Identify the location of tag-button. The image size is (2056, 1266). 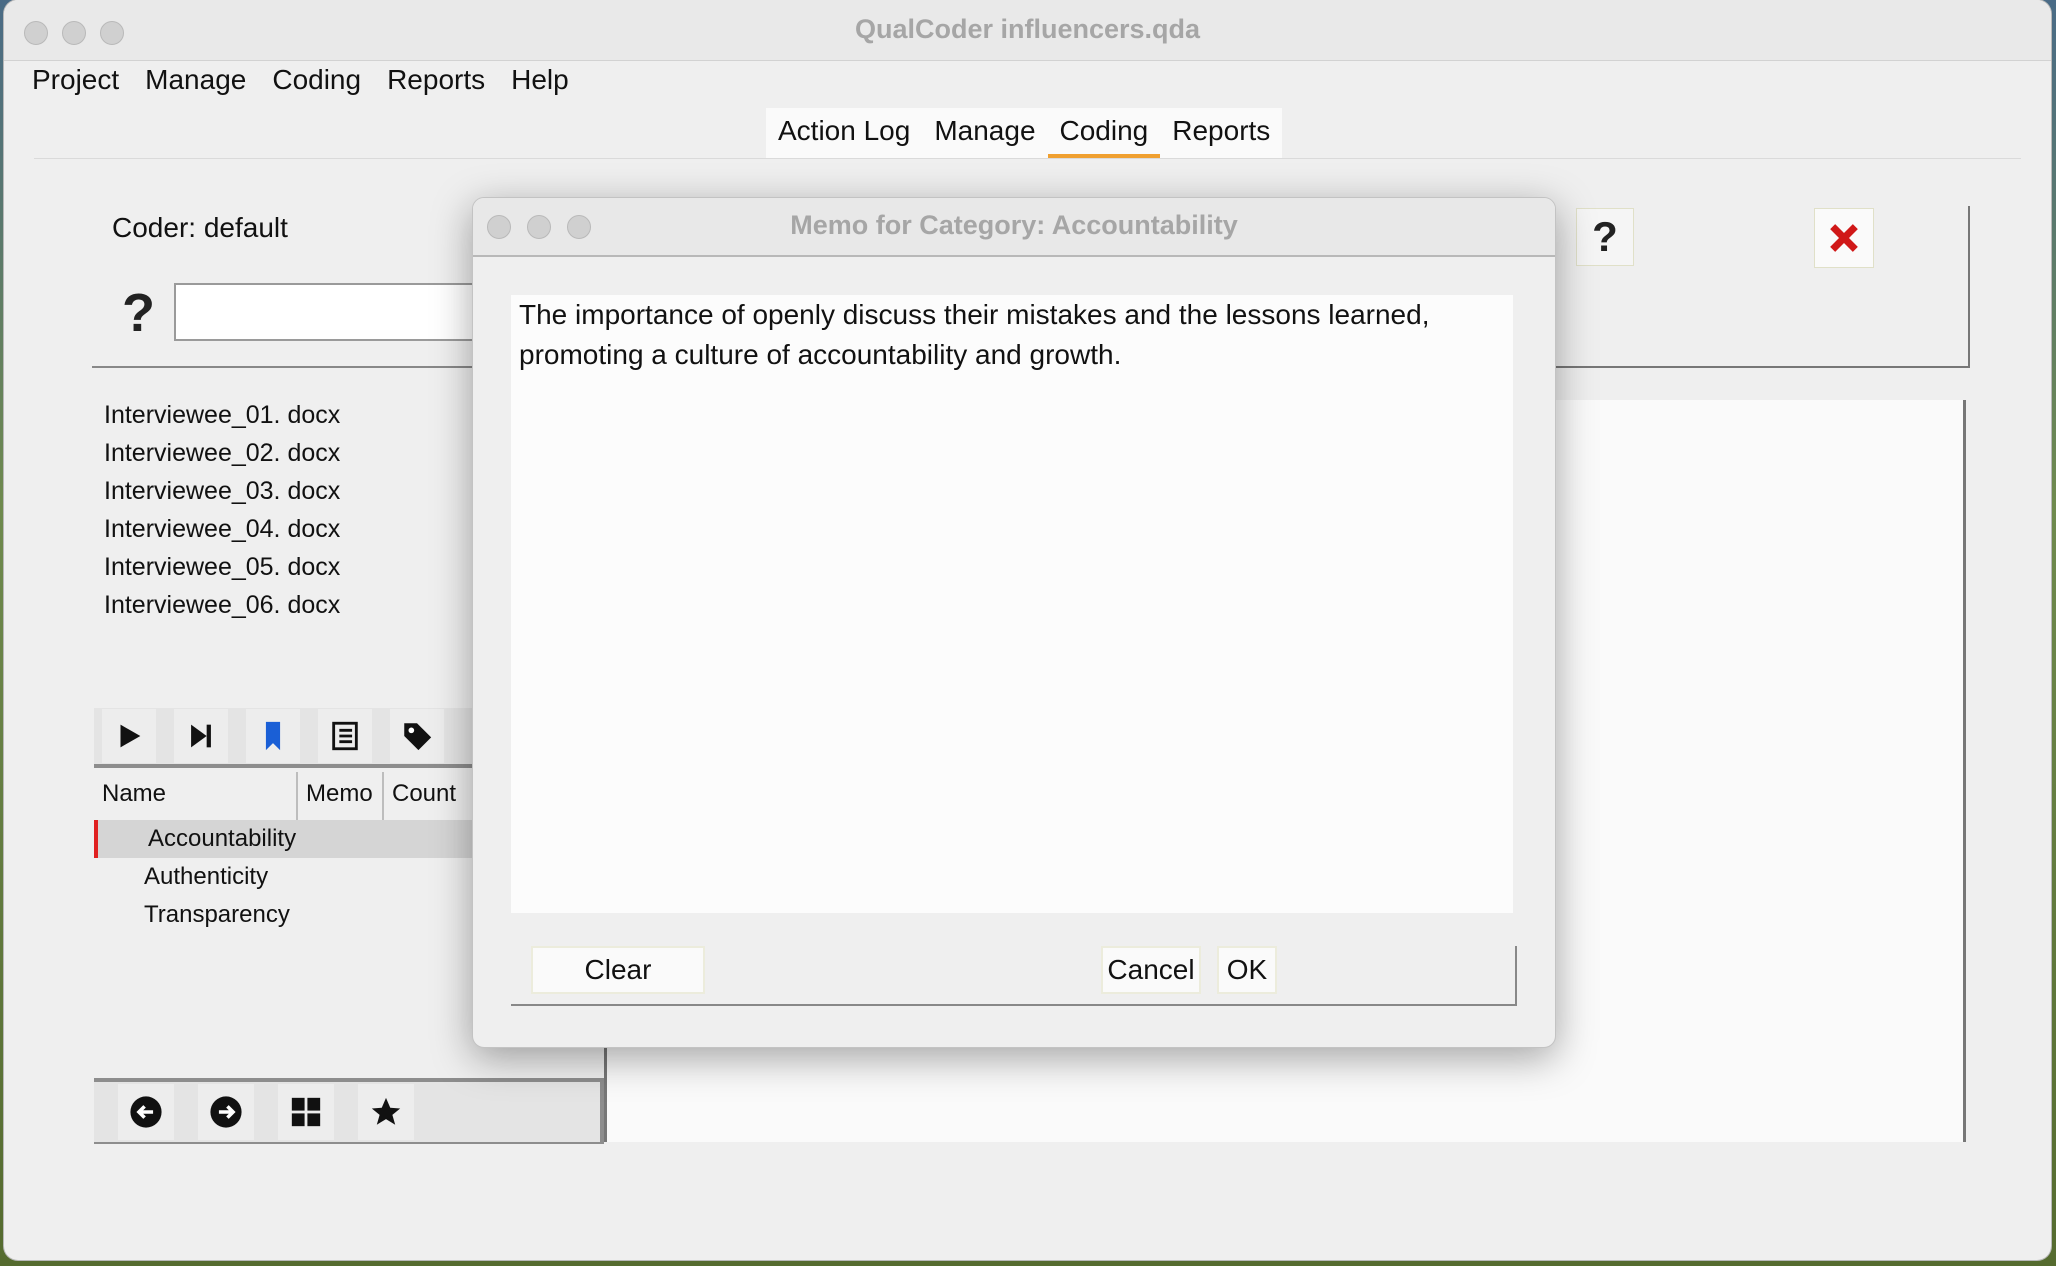
(417, 736).